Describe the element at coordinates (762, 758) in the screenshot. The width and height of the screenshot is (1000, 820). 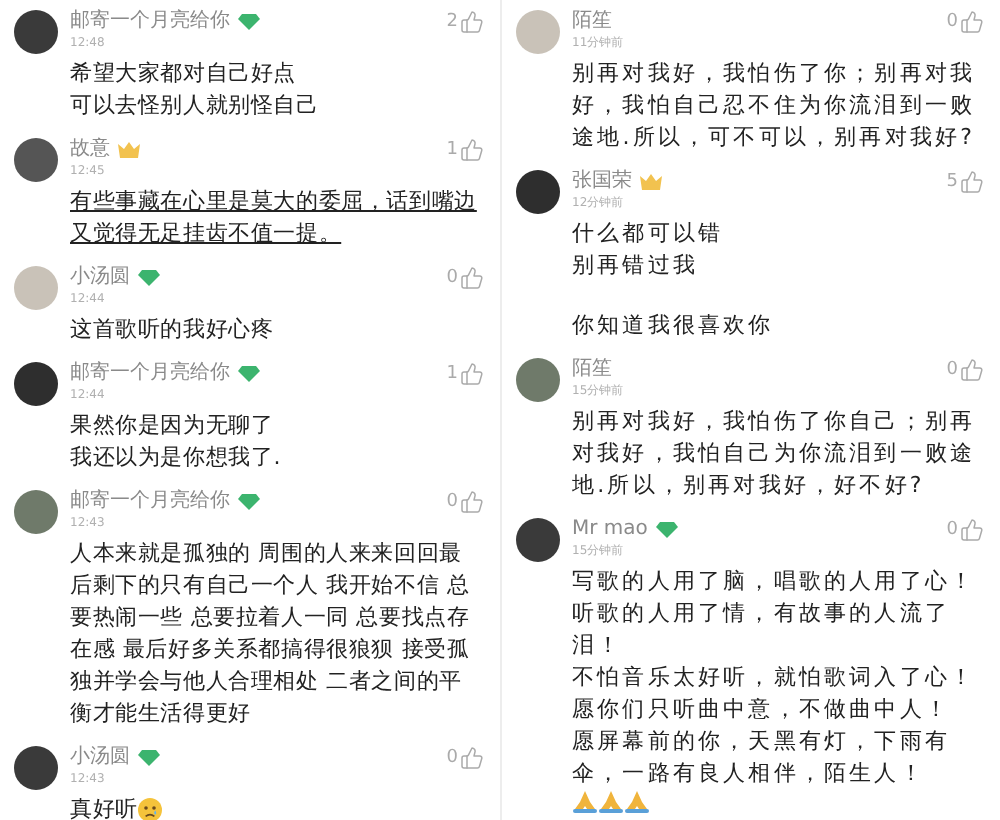
I see `comment-text: 愿屏幕前的你，天黑有灯，下雨有伞，一路有良人相伴，陌生人！` at that location.